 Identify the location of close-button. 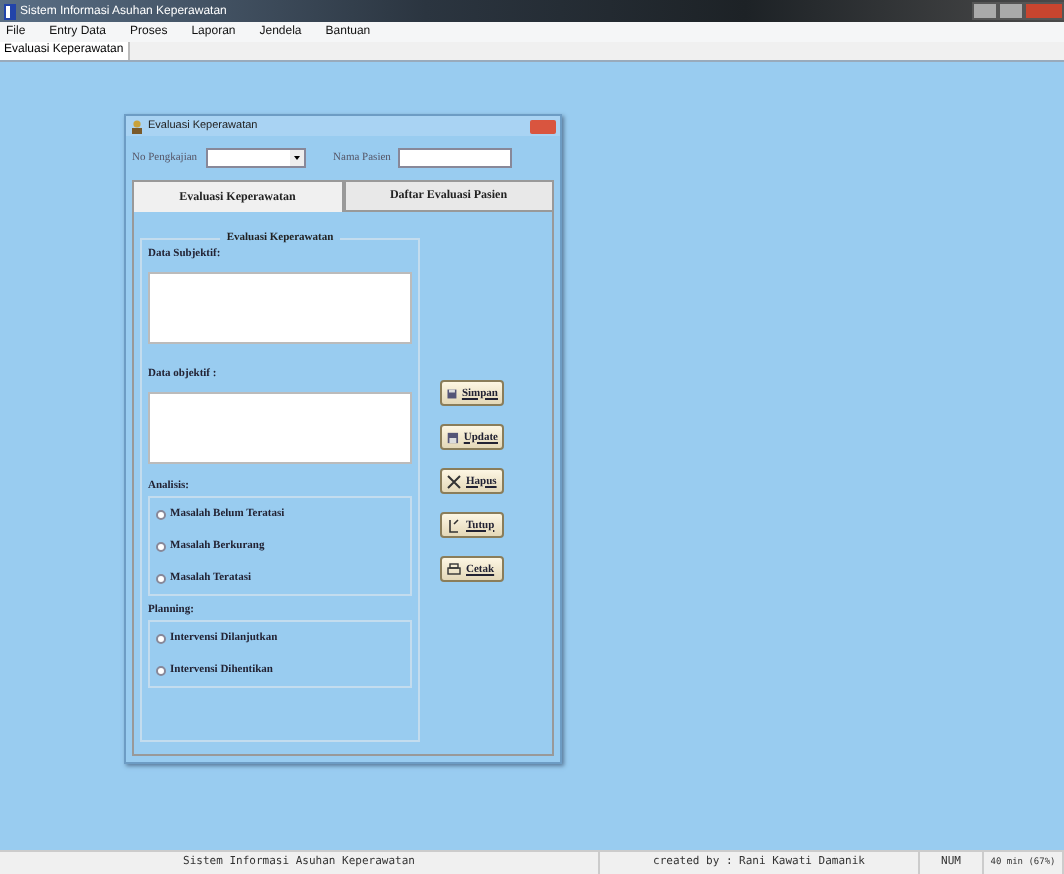
(543, 126).